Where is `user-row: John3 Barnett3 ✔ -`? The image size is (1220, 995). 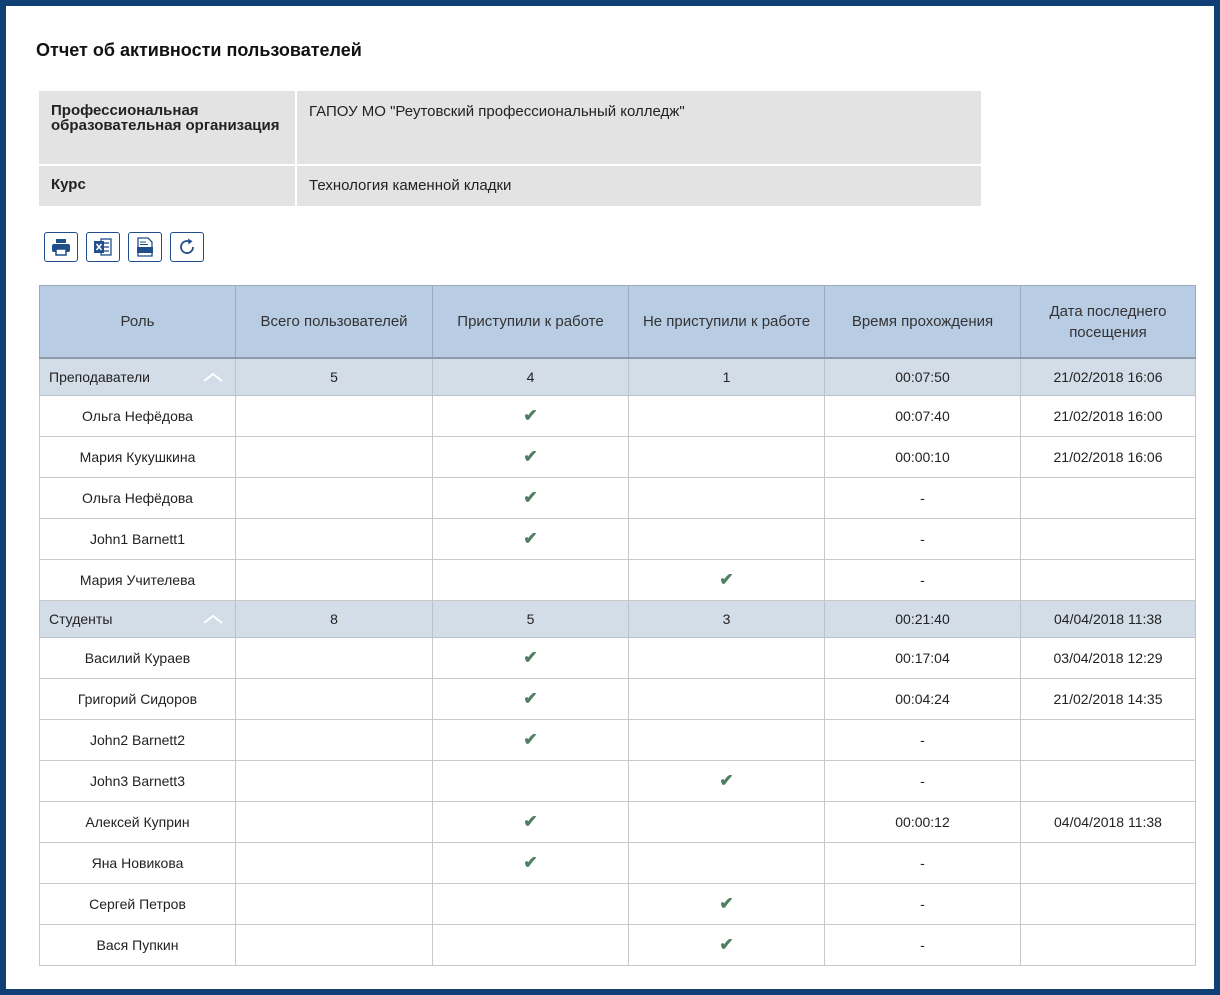
user-row: John3 Barnett3 ✔ - is located at coordinates (617, 781).